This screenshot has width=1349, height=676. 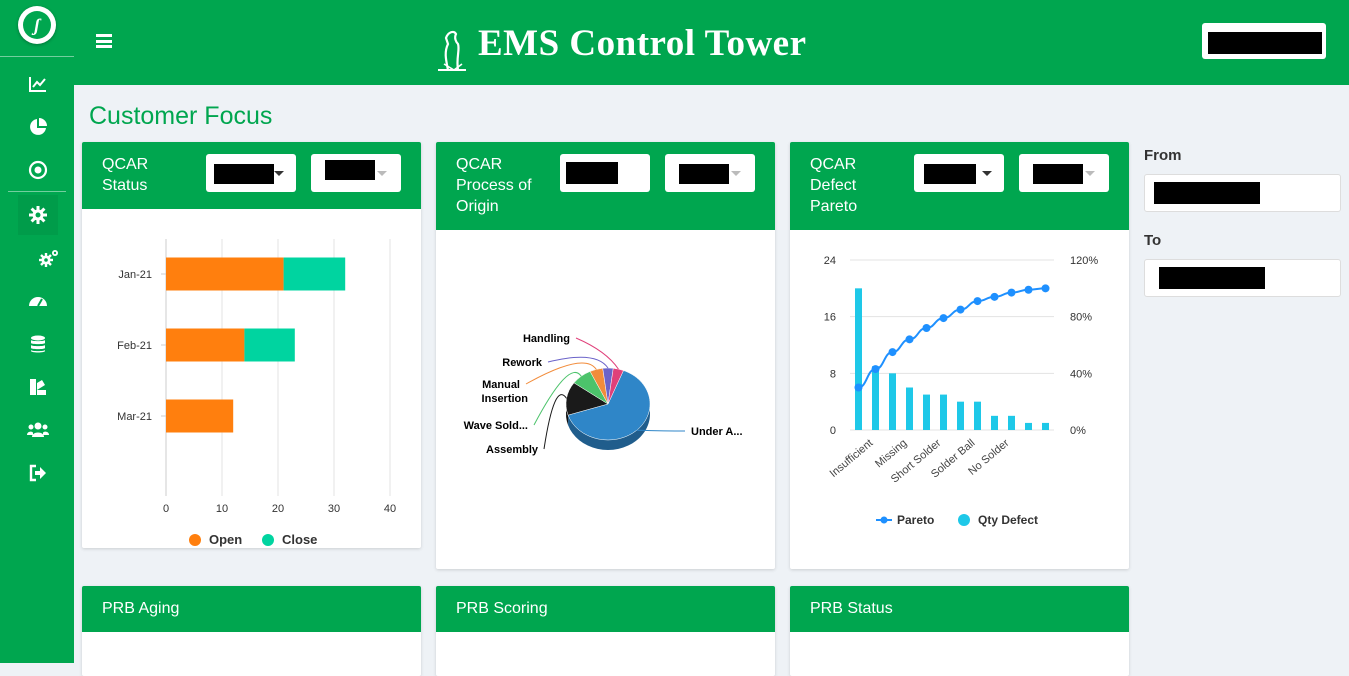 What do you see at coordinates (477, 206) in the screenshot?
I see `card-title-line: Origin` at bounding box center [477, 206].